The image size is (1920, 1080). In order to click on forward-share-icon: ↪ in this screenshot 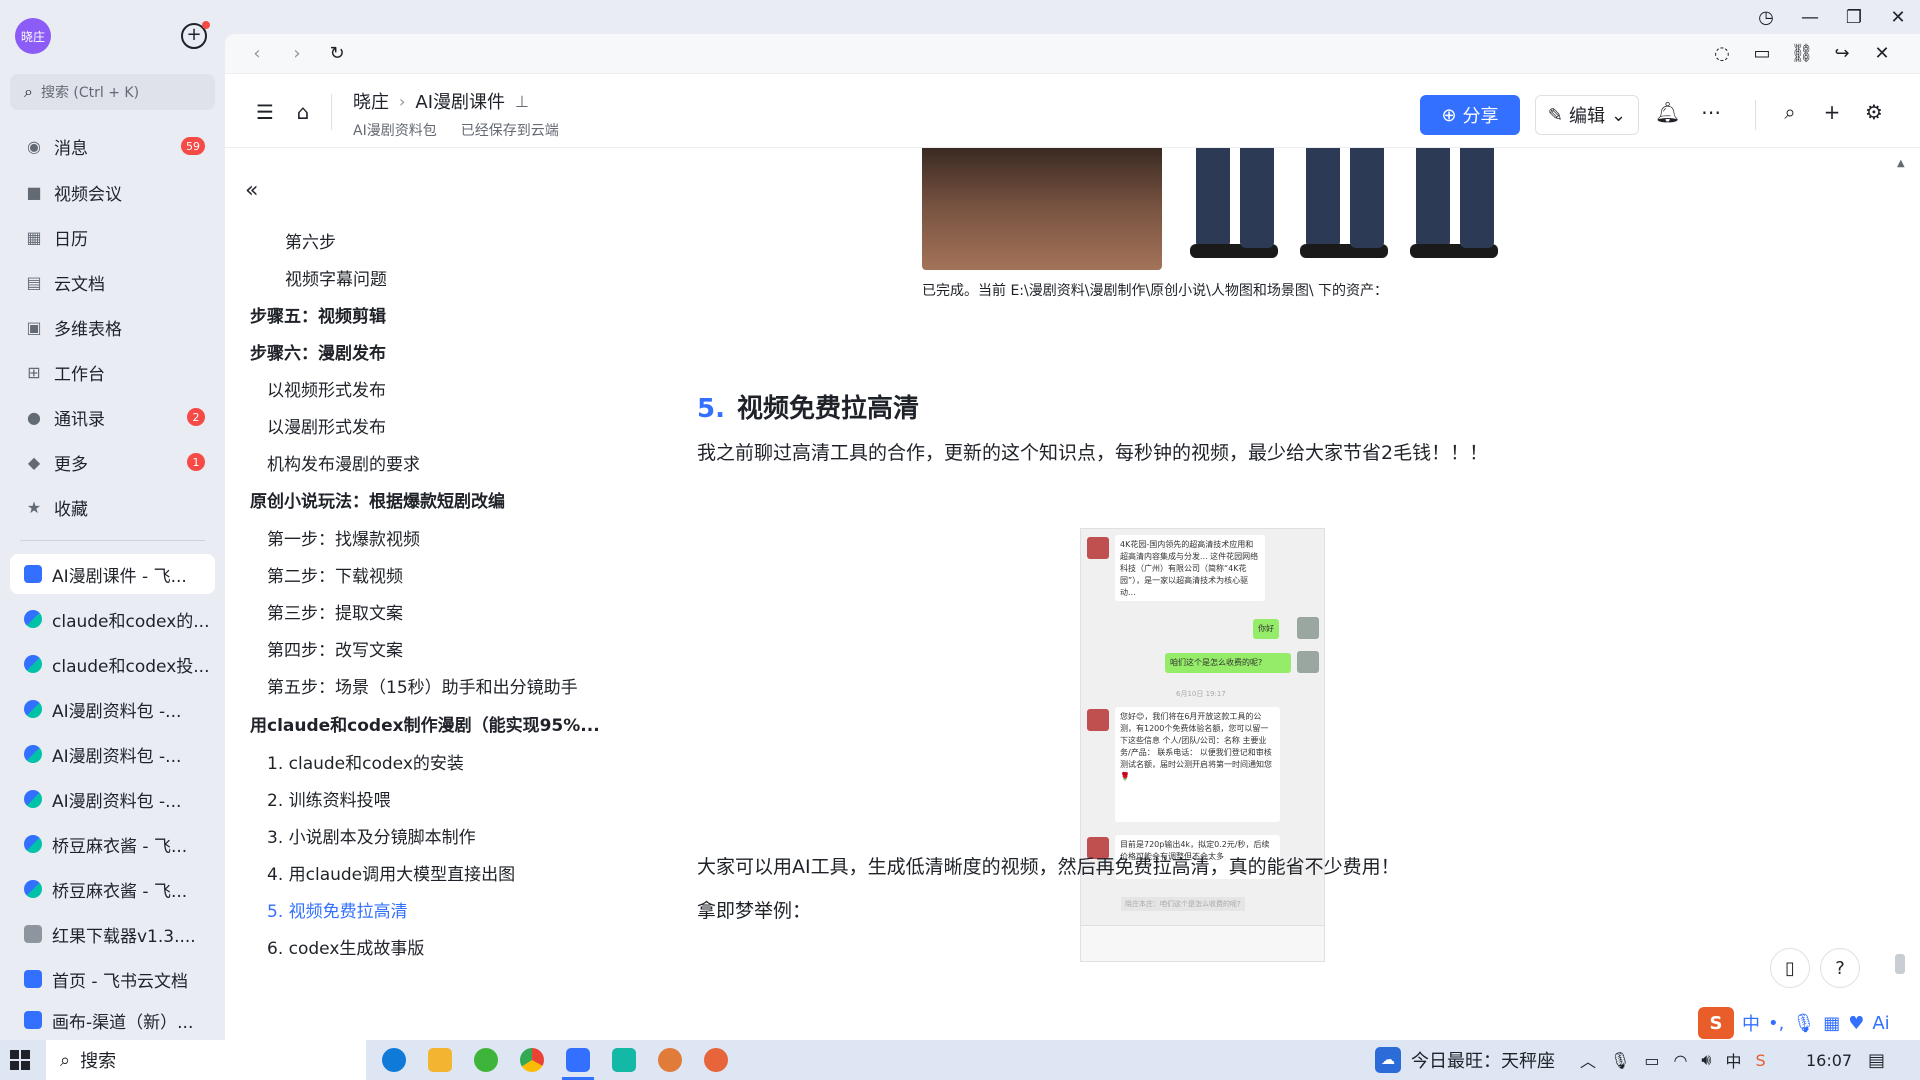, I will do `click(1842, 54)`.